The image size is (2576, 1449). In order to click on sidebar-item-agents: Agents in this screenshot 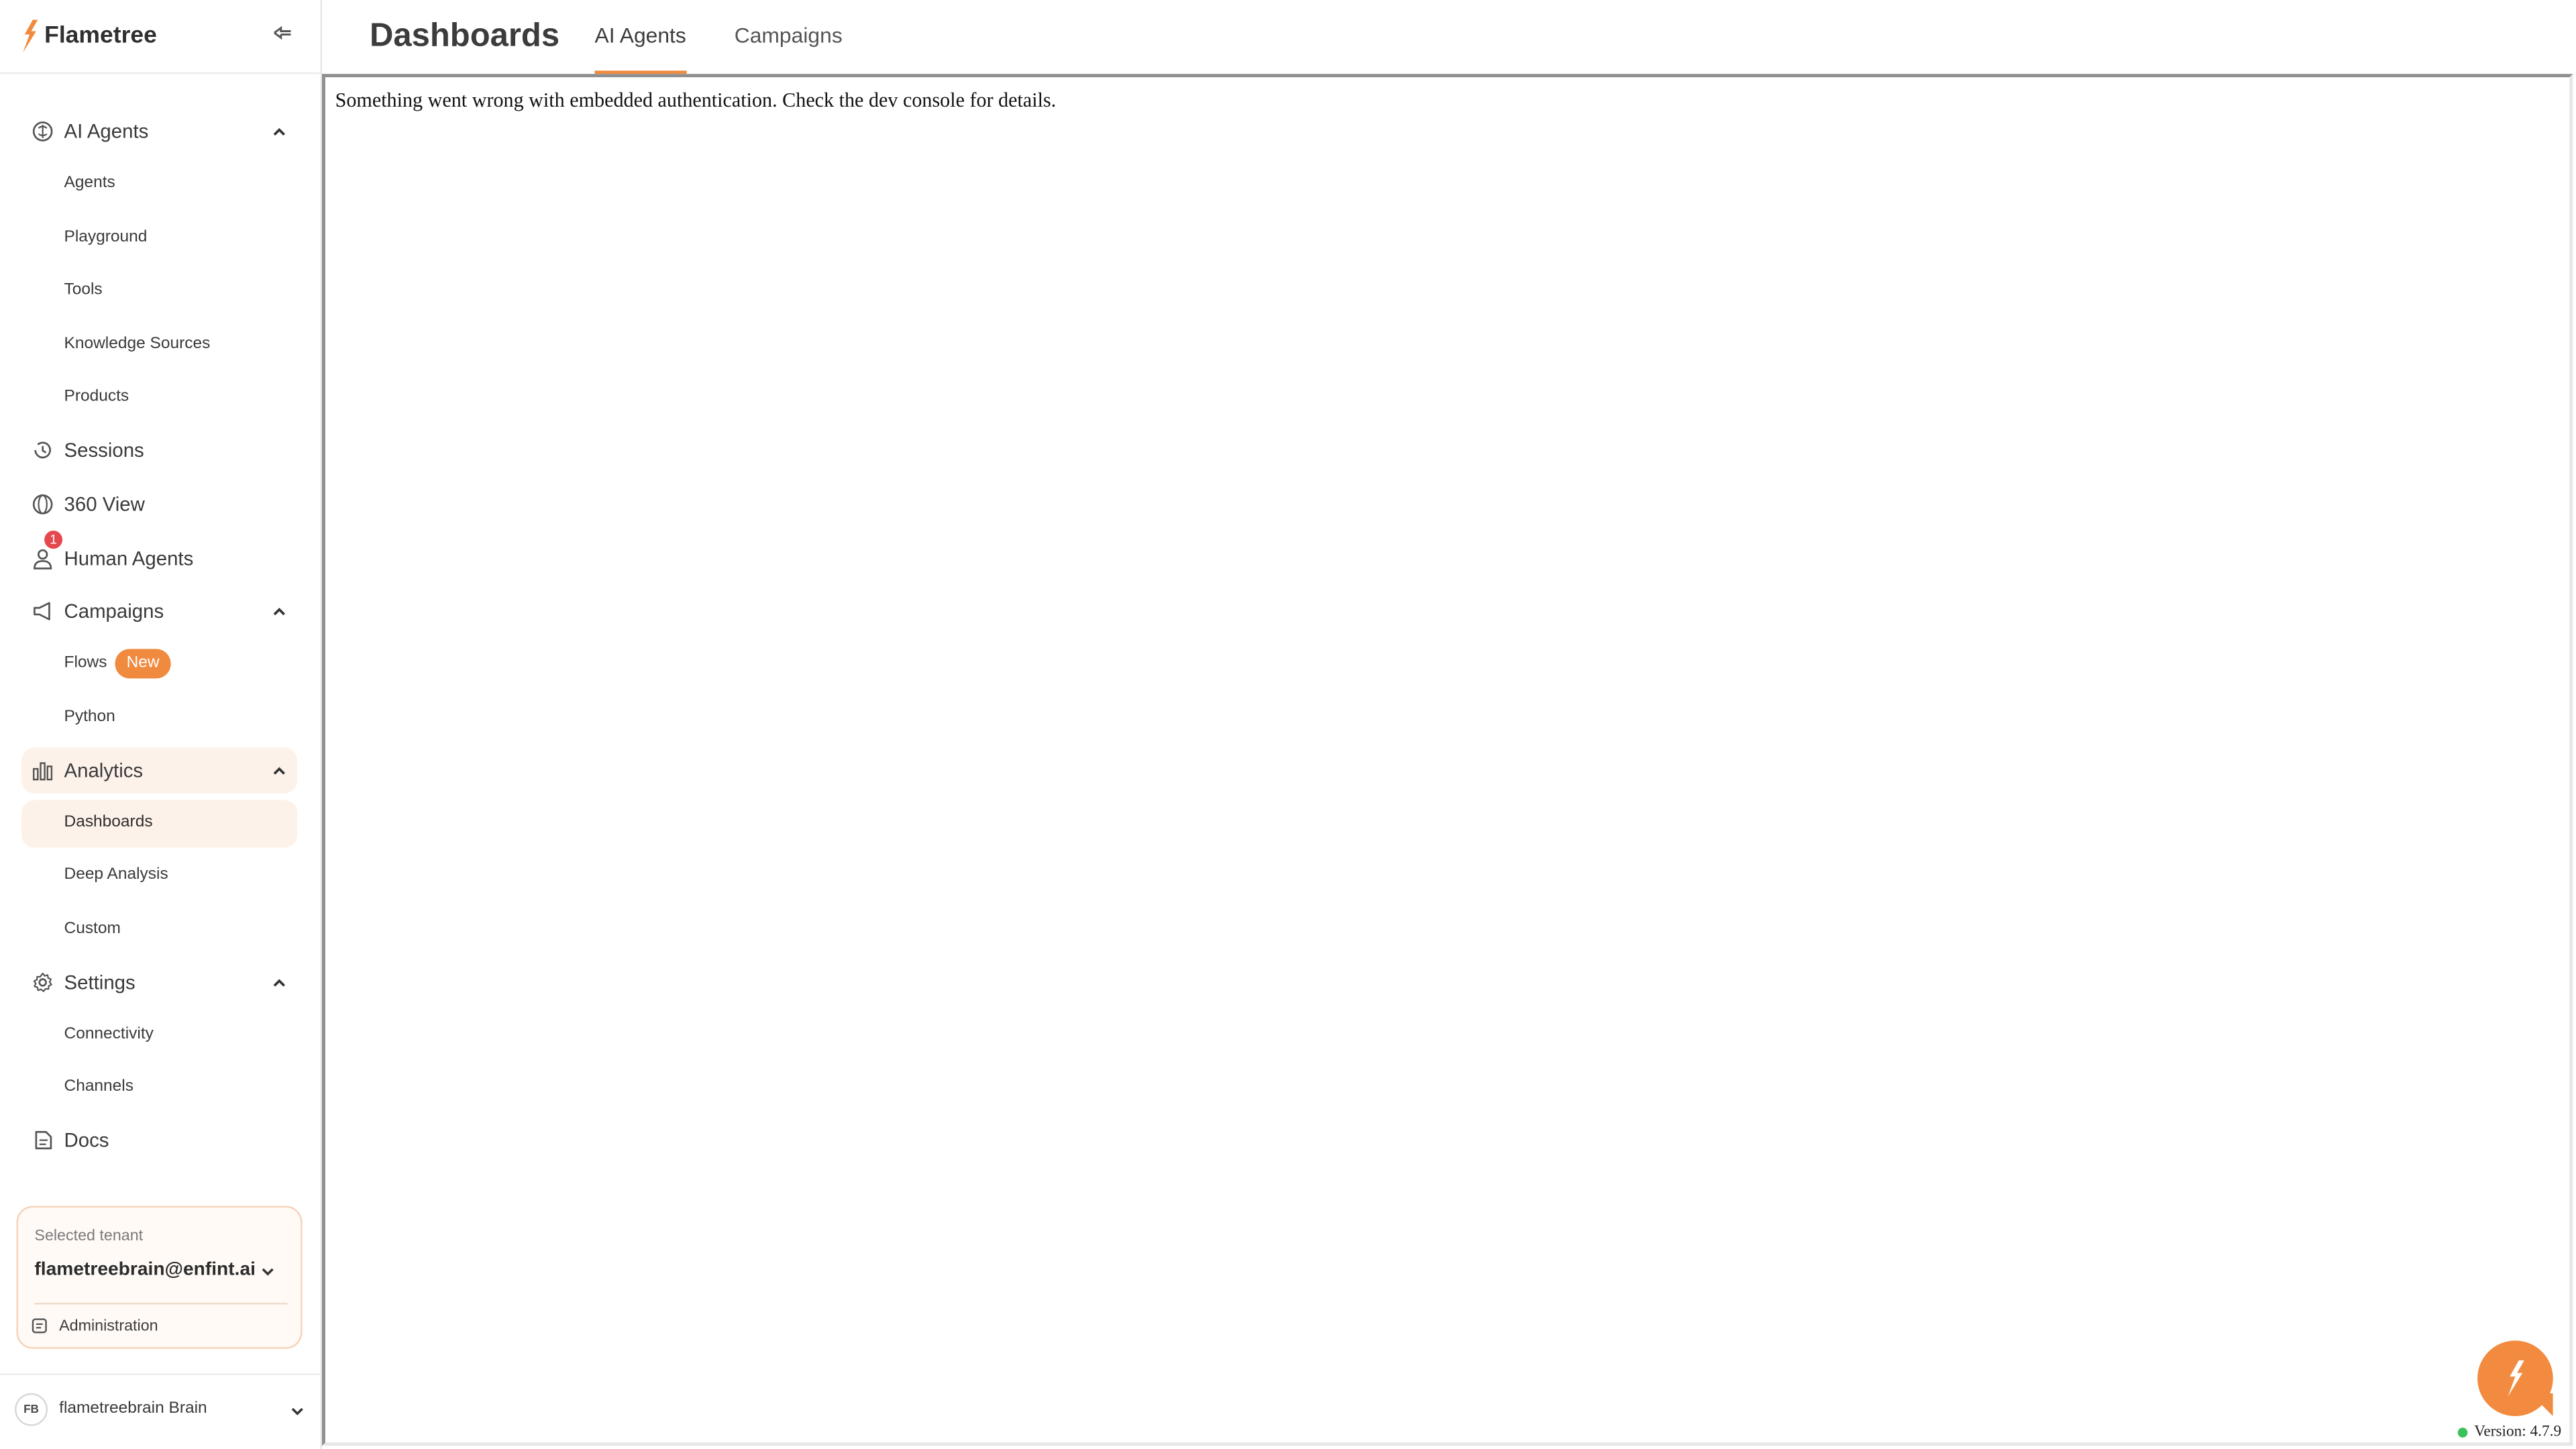, I will do `click(159, 184)`.